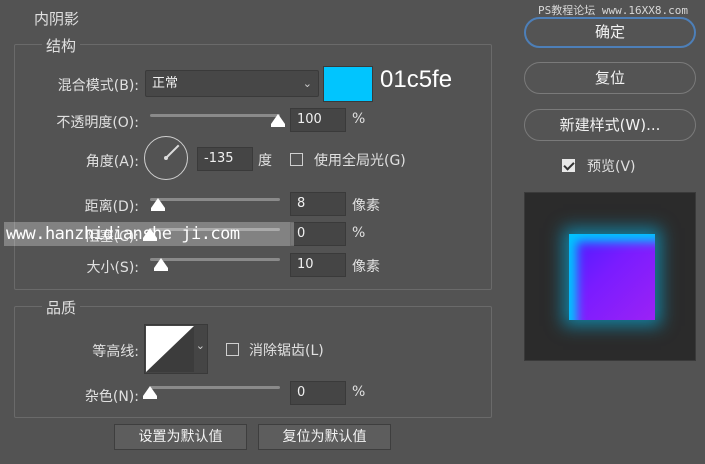  I want to click on opacity-slider-thumb, so click(278, 120).